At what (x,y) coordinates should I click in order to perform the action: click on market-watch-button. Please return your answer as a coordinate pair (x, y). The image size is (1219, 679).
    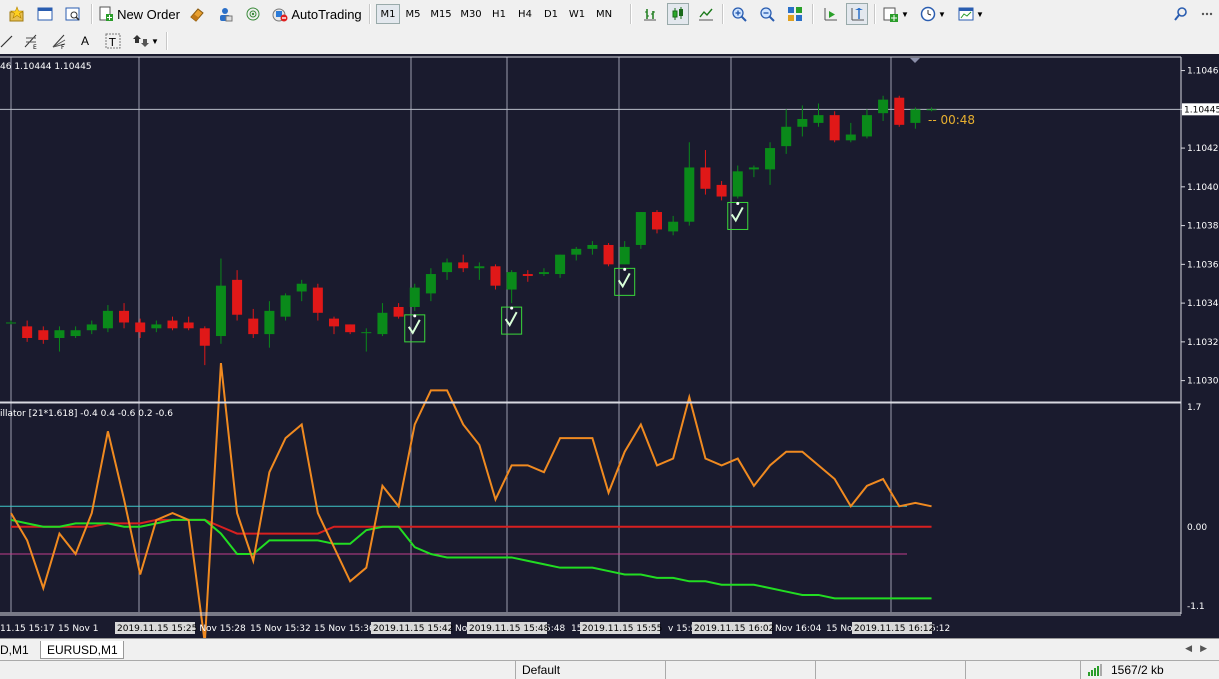
    Looking at the image, I should click on (197, 14).